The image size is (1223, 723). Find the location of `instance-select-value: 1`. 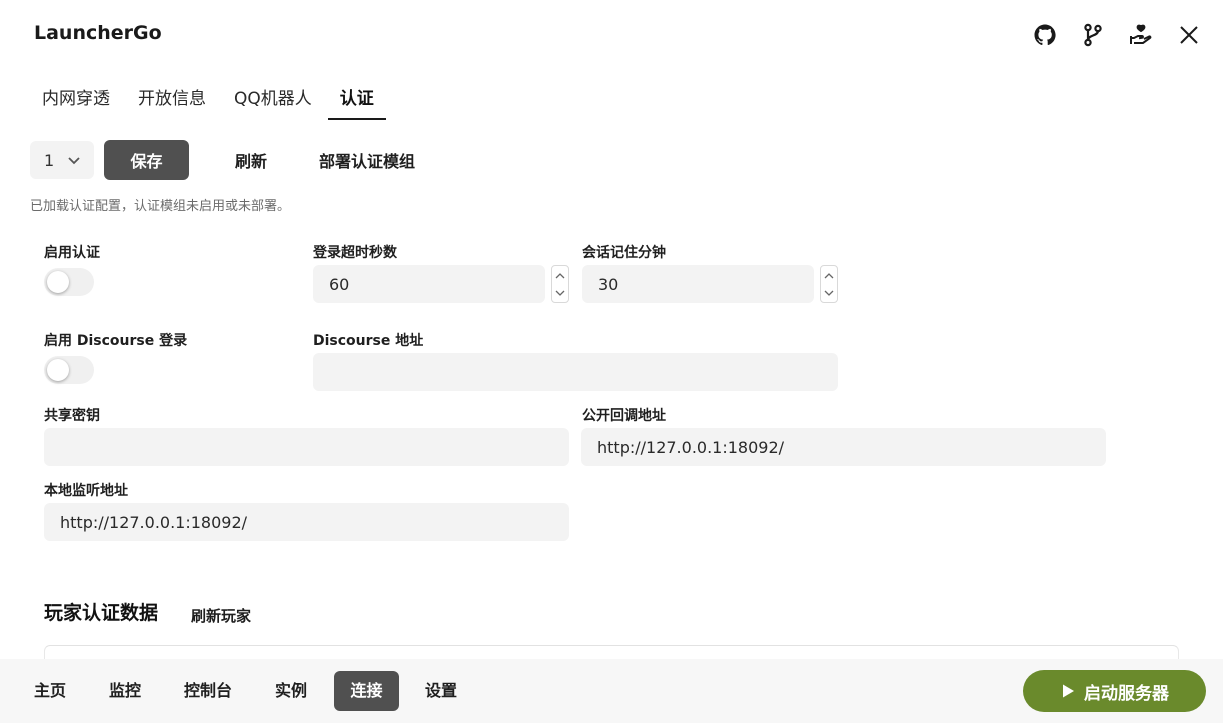

instance-select-value: 1 is located at coordinates (49, 160).